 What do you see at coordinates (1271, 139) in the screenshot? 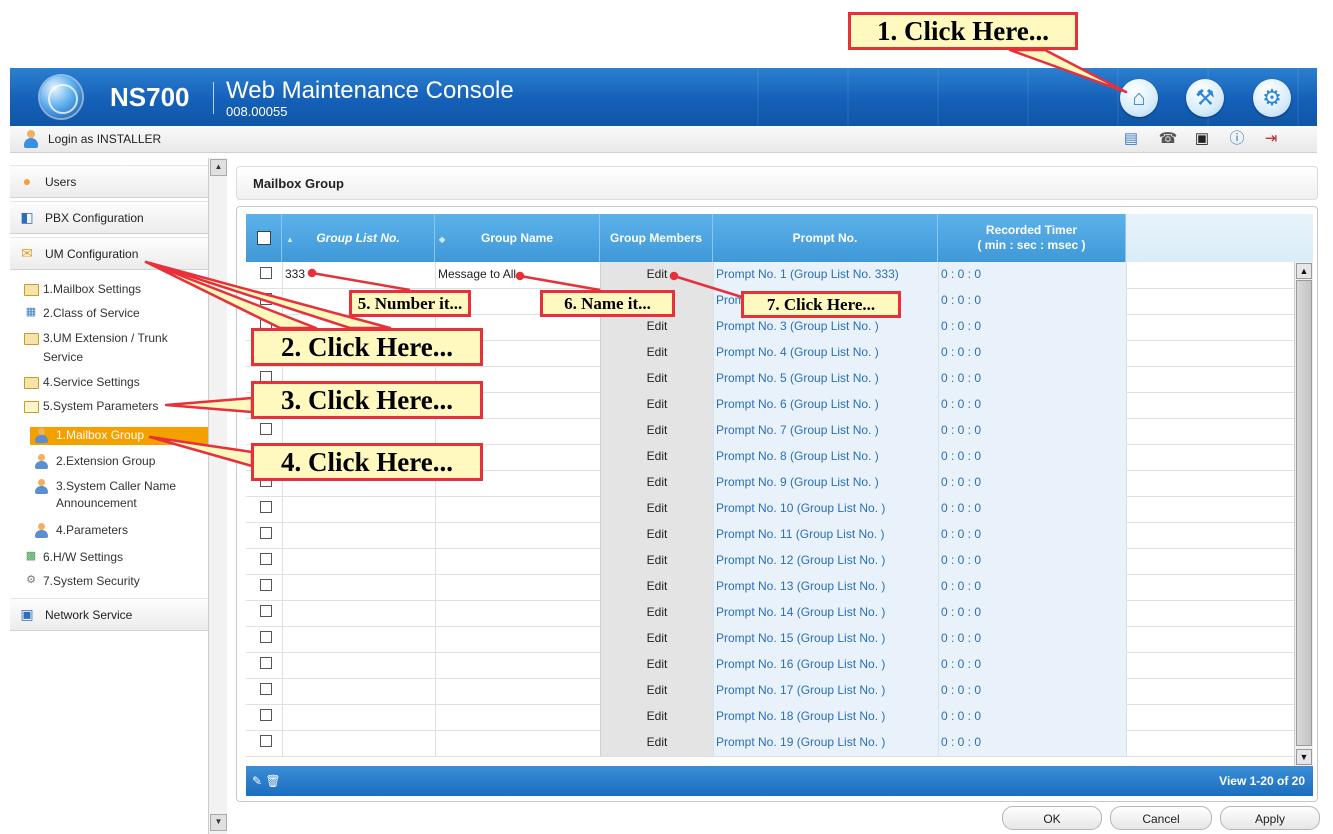
I see `logout-icon: ⇥` at bounding box center [1271, 139].